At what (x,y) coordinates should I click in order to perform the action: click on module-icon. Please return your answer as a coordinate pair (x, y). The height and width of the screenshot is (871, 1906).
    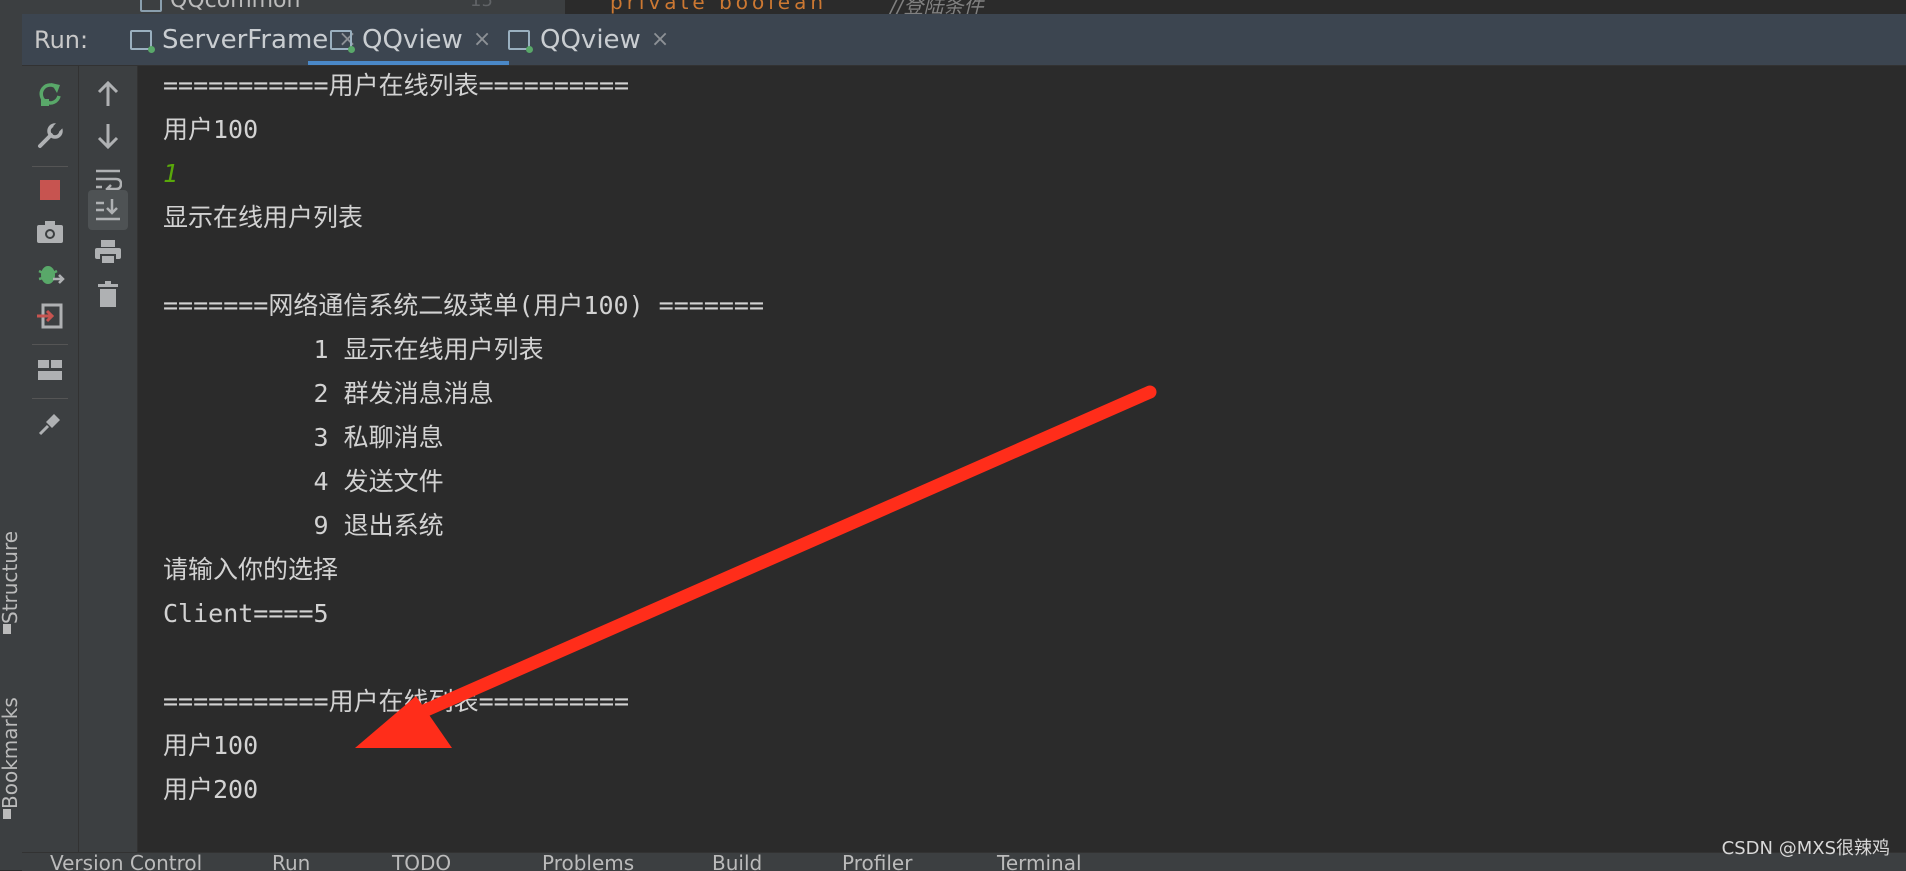
    Looking at the image, I should click on (151, 6).